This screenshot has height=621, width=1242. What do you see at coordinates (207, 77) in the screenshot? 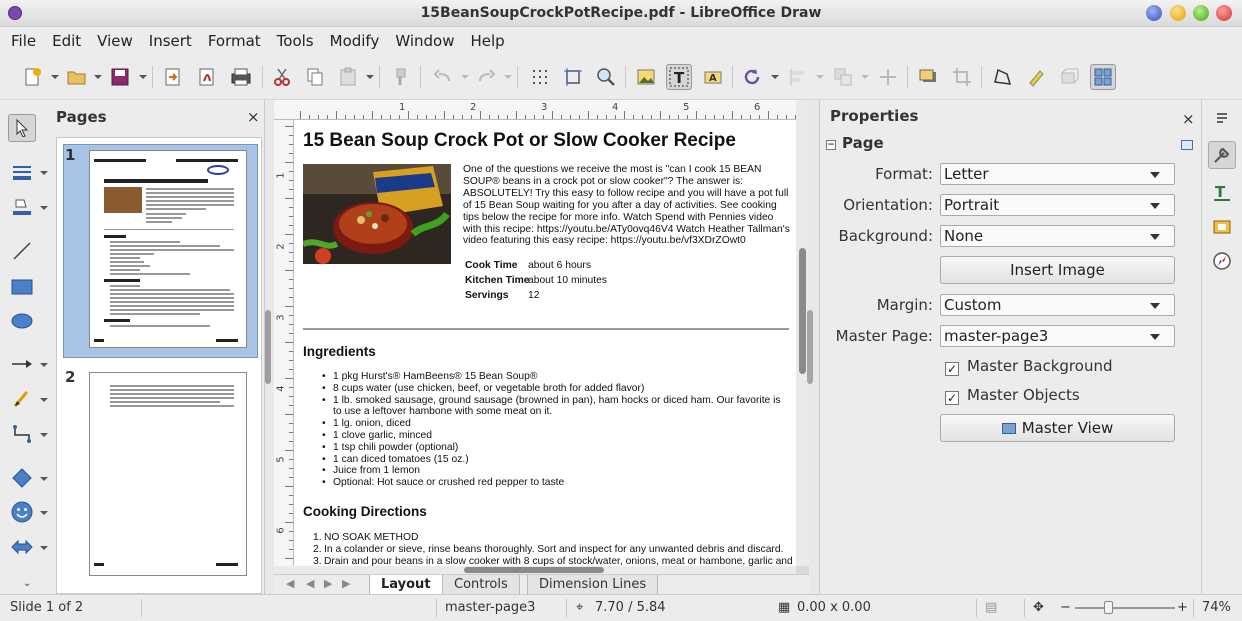
I see `export-pdf-icon` at bounding box center [207, 77].